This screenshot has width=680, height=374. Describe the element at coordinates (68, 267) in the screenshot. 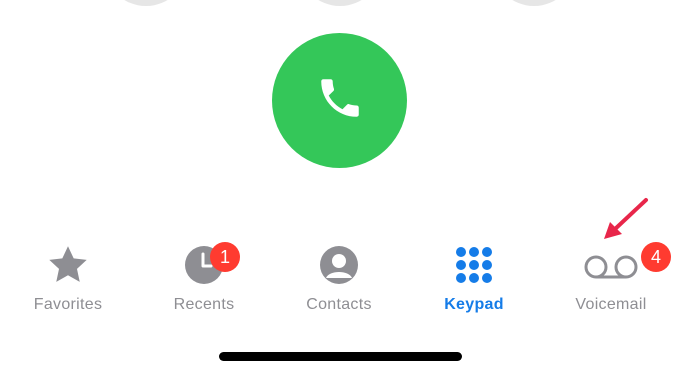

I see `star-icon` at that location.